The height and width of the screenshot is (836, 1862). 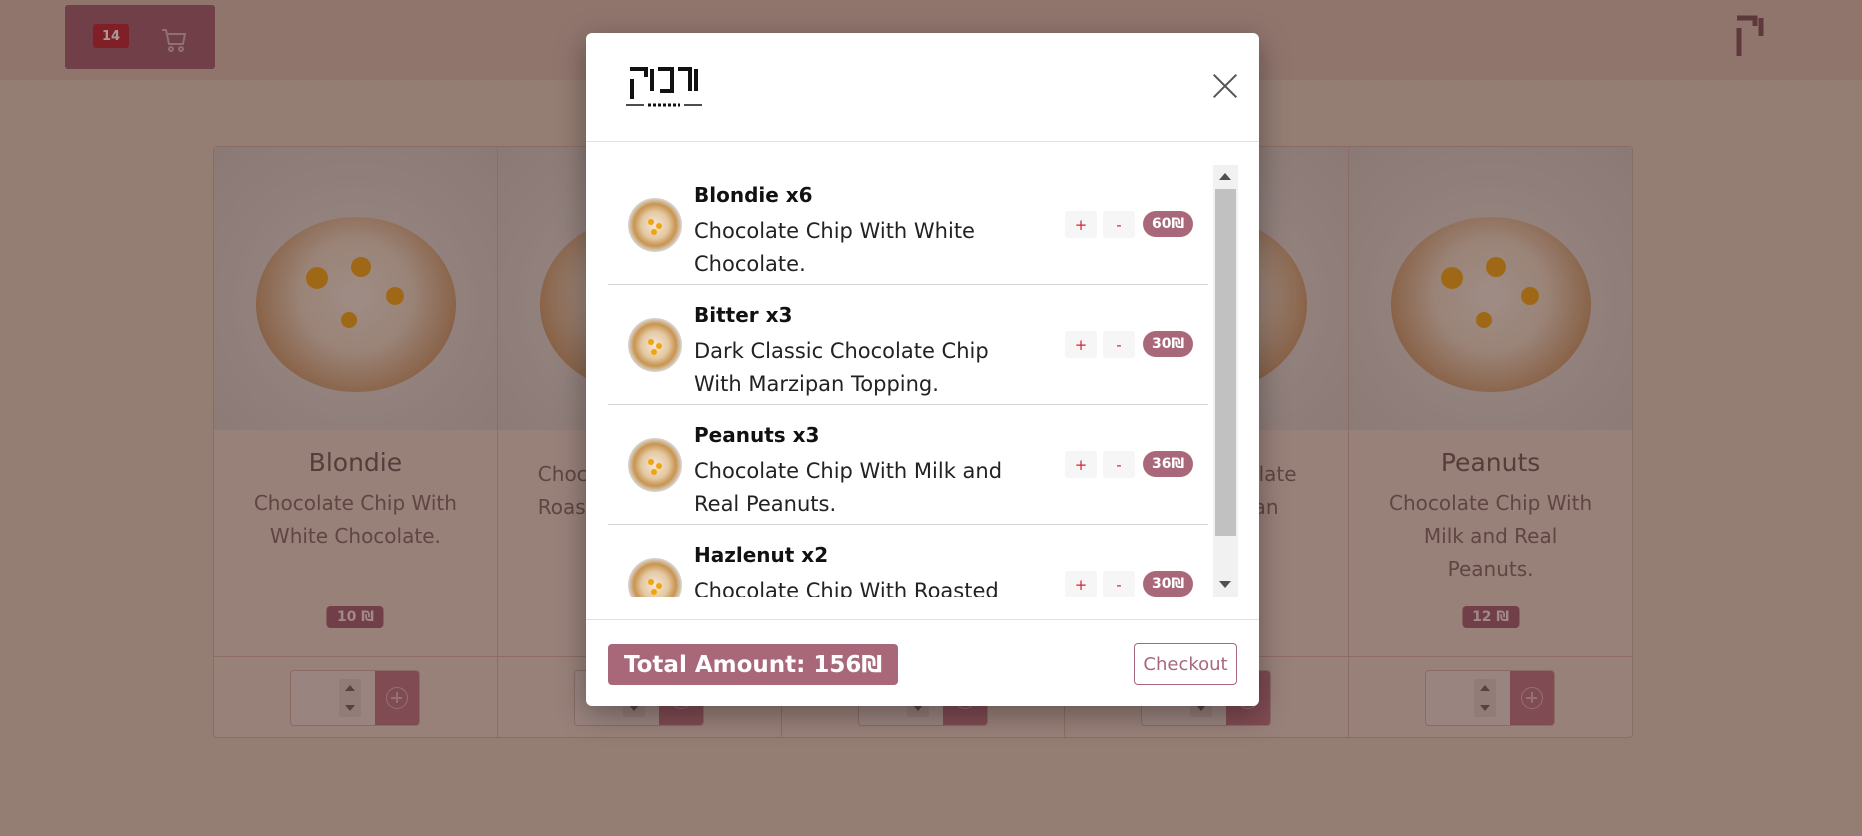 What do you see at coordinates (922, 87) in the screenshot?
I see `modal-header` at bounding box center [922, 87].